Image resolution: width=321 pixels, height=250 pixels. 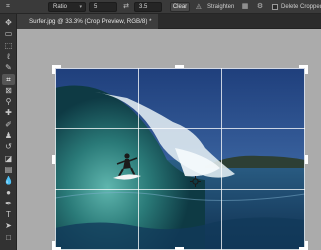 I want to click on crop-handle-top-left, so click(x=53, y=69).